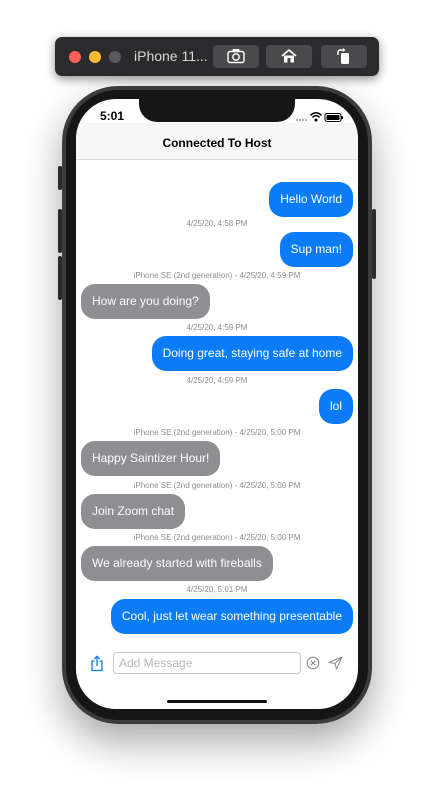 The height and width of the screenshot is (797, 434). What do you see at coordinates (313, 663) in the screenshot?
I see `clear-icon` at bounding box center [313, 663].